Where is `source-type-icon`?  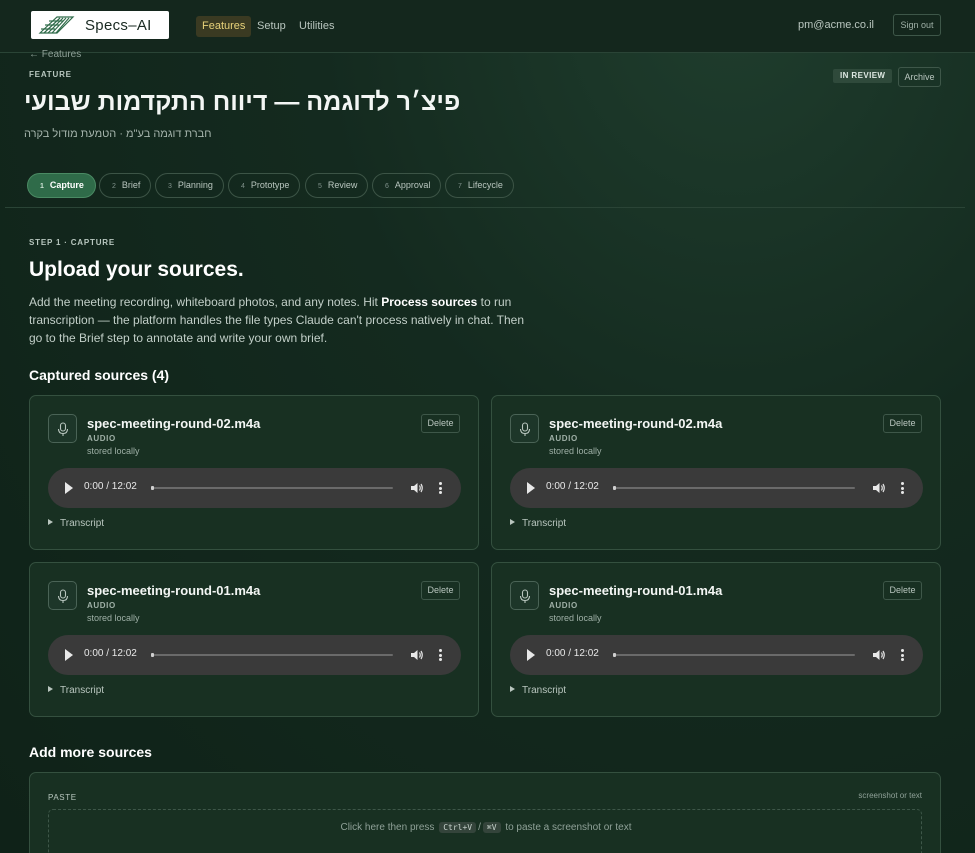 source-type-icon is located at coordinates (62, 595).